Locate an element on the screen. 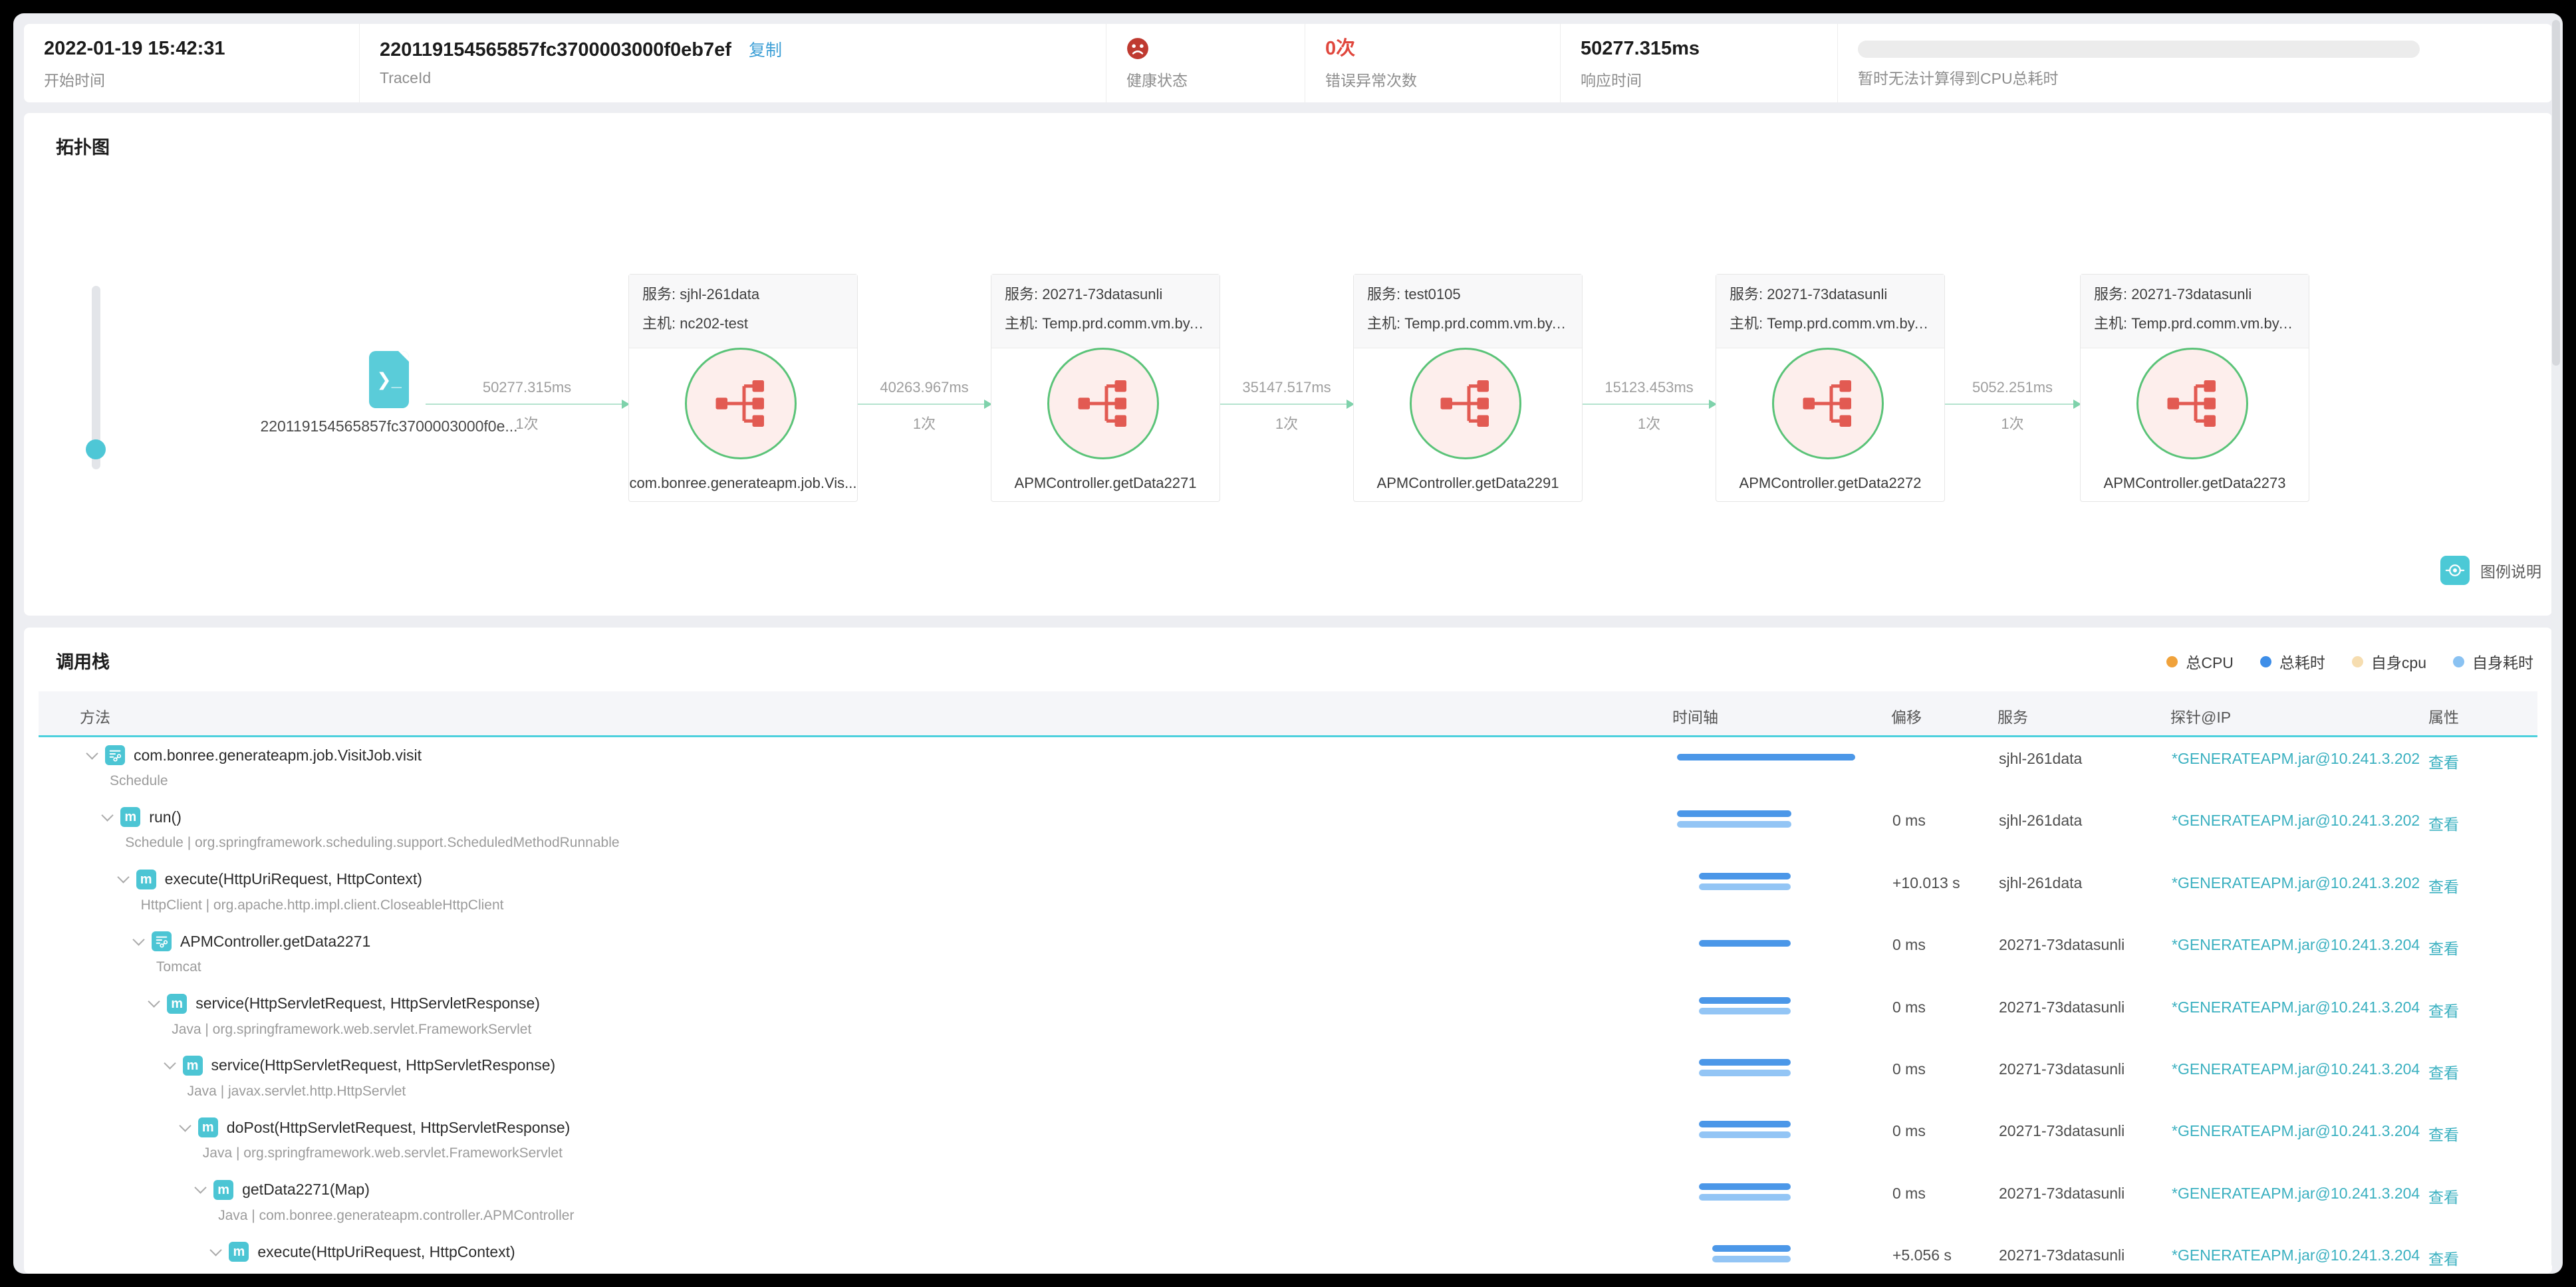 Image resolution: width=2576 pixels, height=1287 pixels. frown-icon is located at coordinates (1137, 48).